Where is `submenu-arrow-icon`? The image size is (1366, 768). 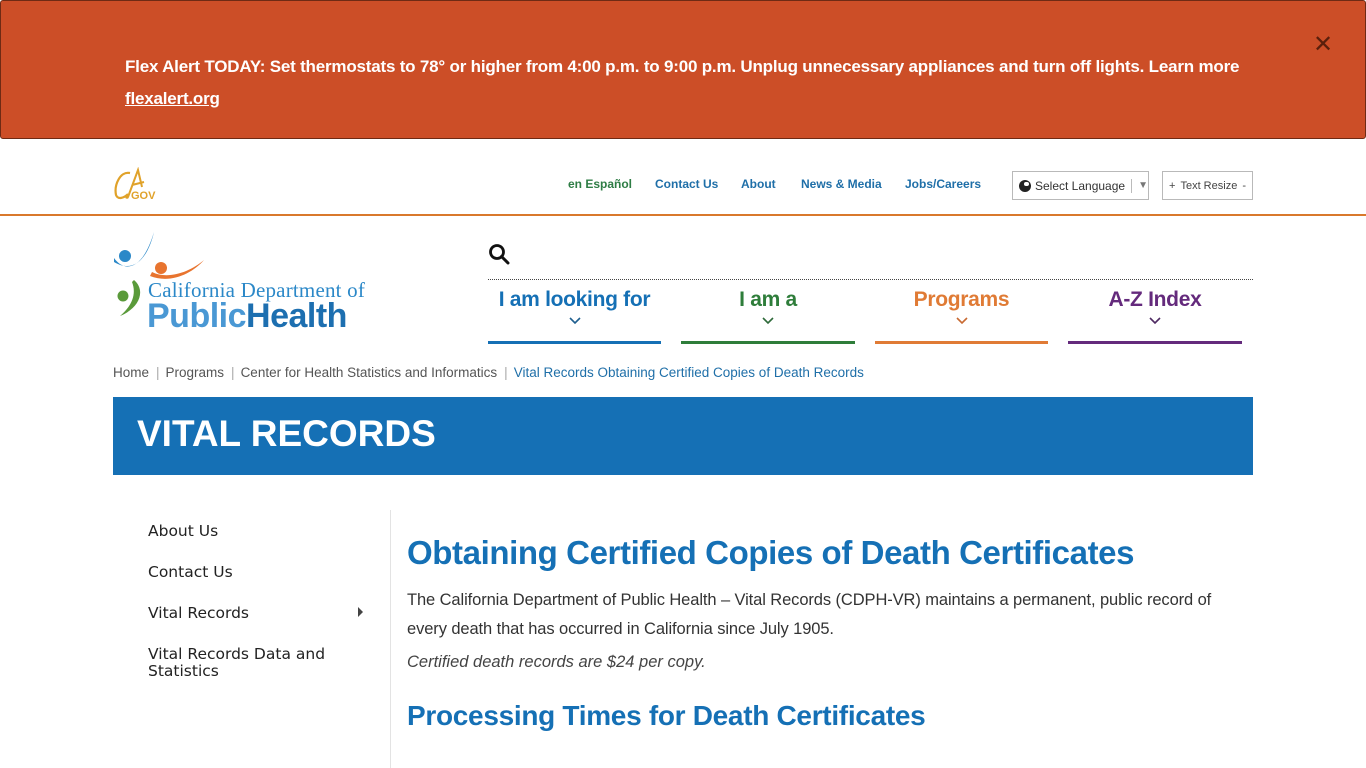
submenu-arrow-icon is located at coordinates (360, 612).